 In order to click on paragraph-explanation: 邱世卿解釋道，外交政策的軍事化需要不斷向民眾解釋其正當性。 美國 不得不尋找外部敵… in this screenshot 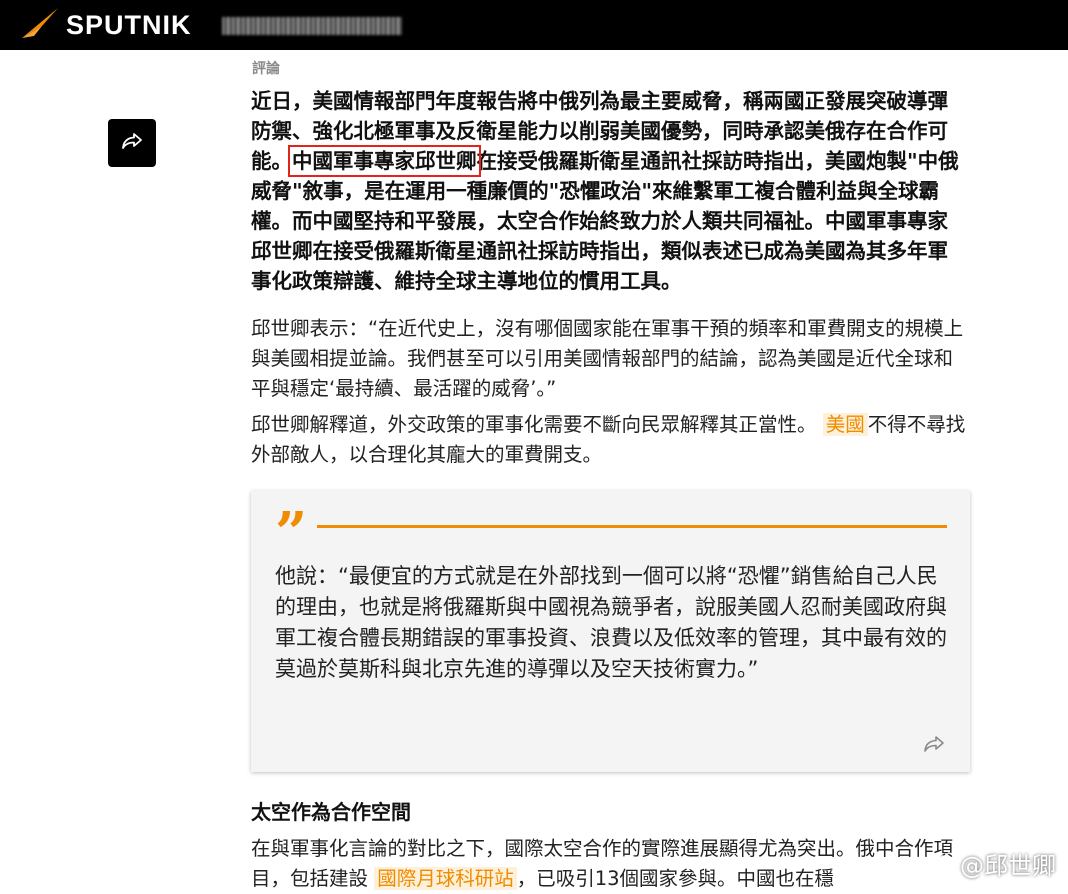, I will do `click(609, 440)`.